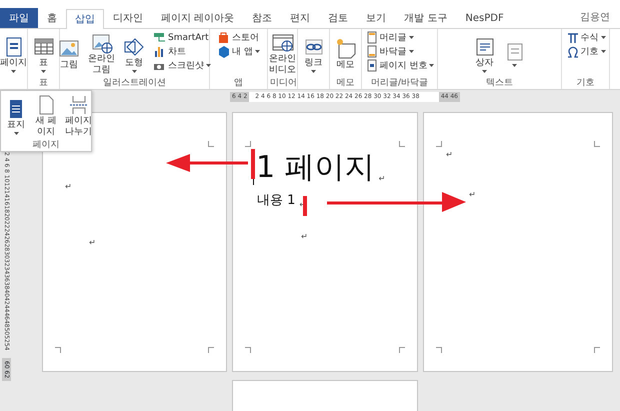  I want to click on ribbon-tab: 디자인, so click(128, 18).